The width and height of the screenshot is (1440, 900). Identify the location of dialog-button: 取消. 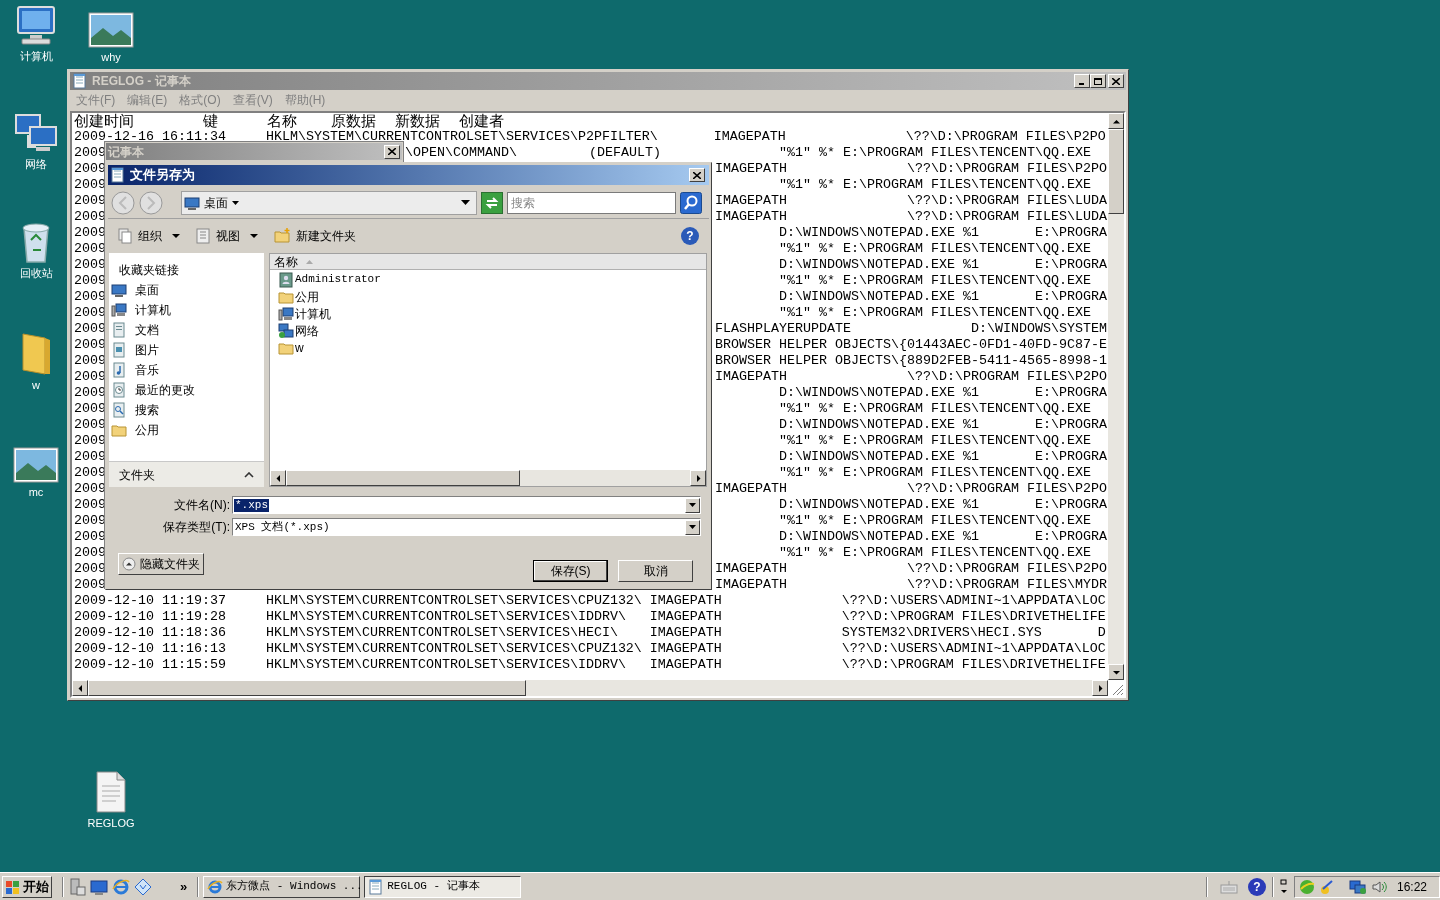
(655, 571).